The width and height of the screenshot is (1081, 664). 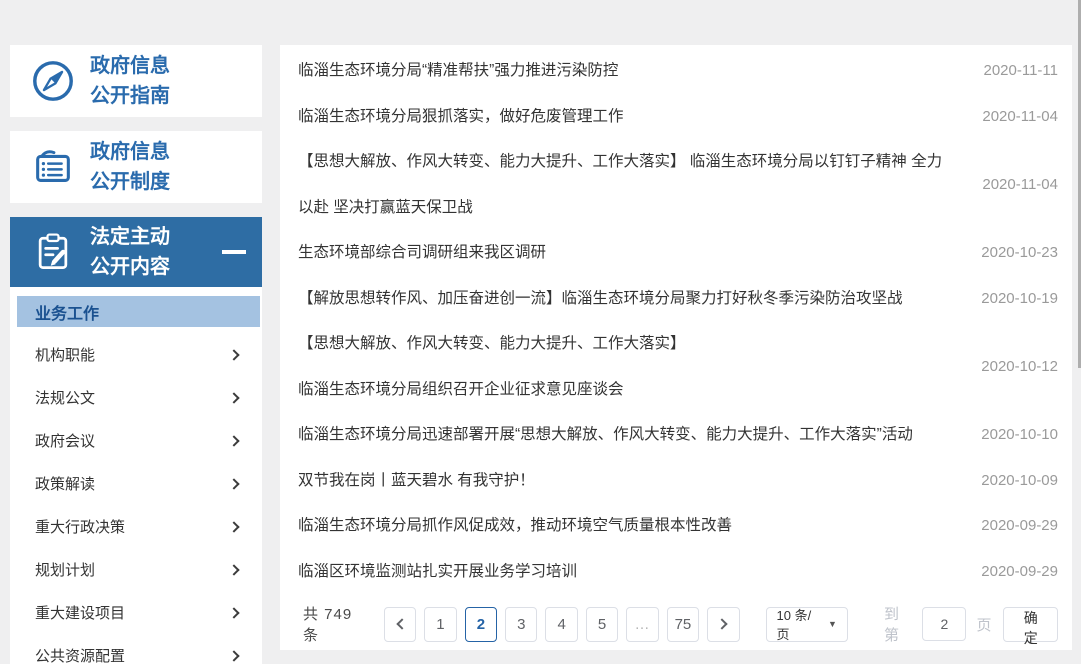 I want to click on label-line-2: 公开制度, so click(x=130, y=182).